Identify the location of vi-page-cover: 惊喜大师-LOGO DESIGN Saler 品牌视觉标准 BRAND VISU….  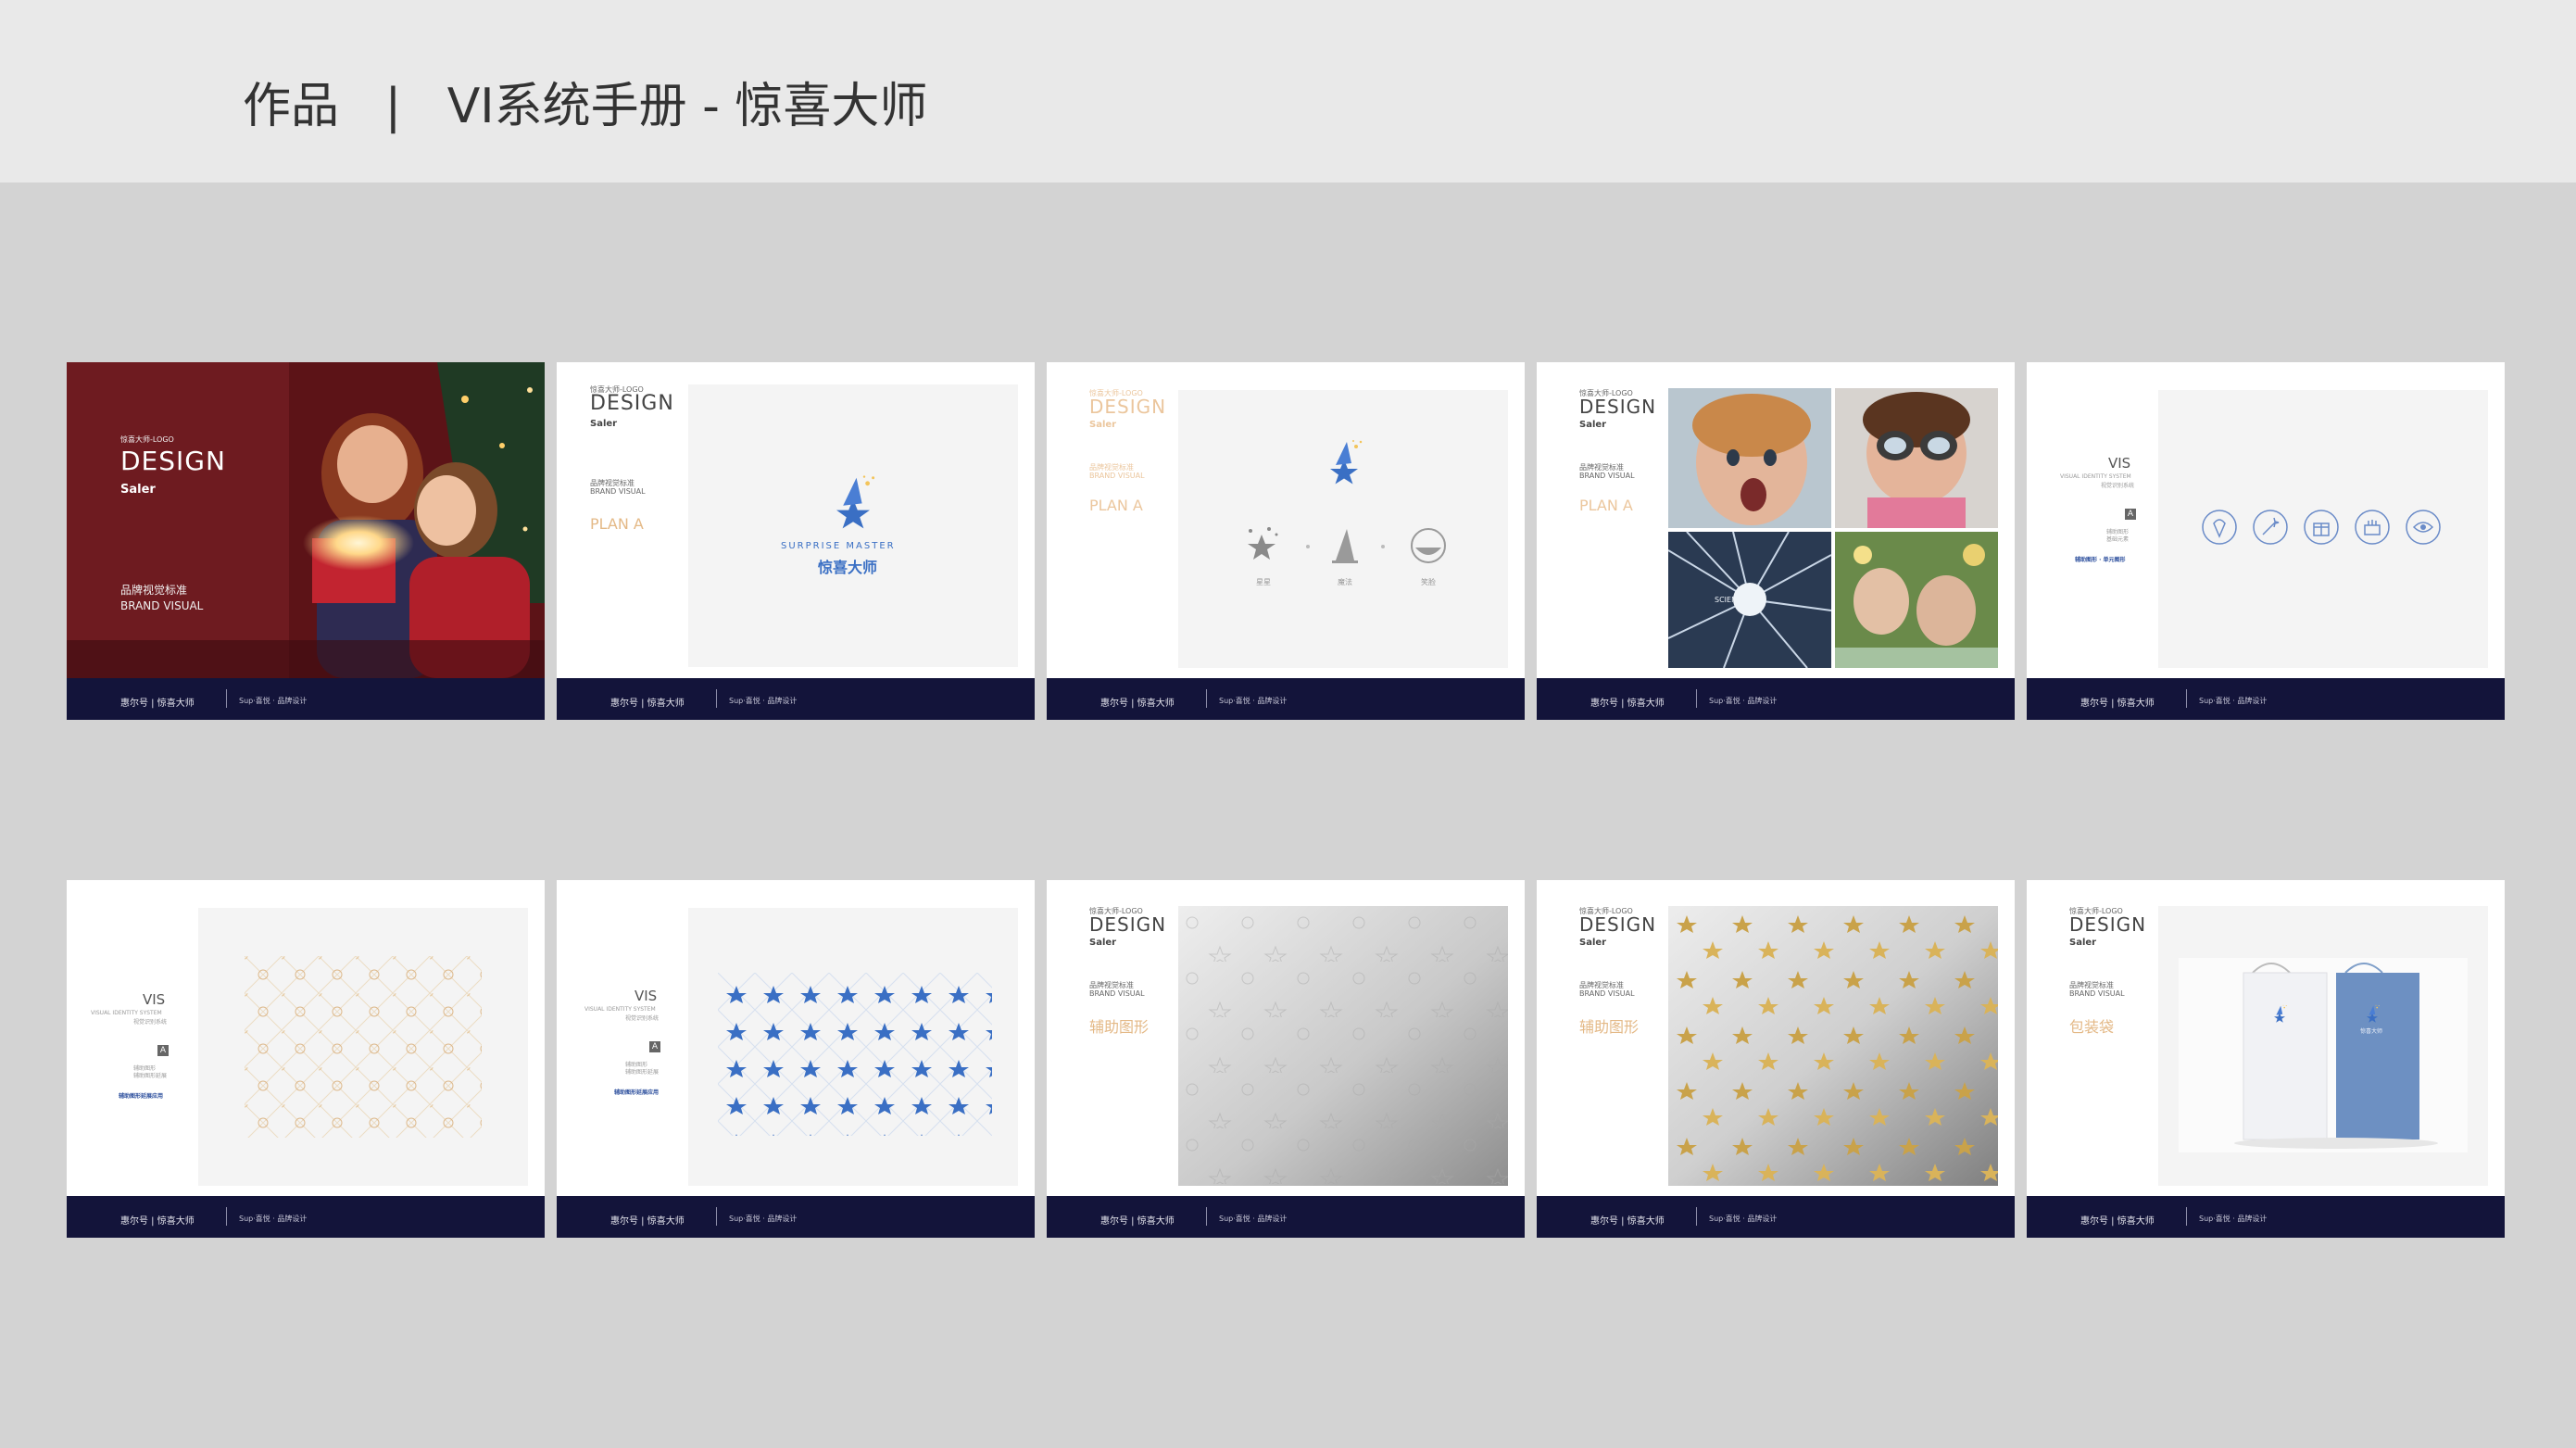
(306, 541).